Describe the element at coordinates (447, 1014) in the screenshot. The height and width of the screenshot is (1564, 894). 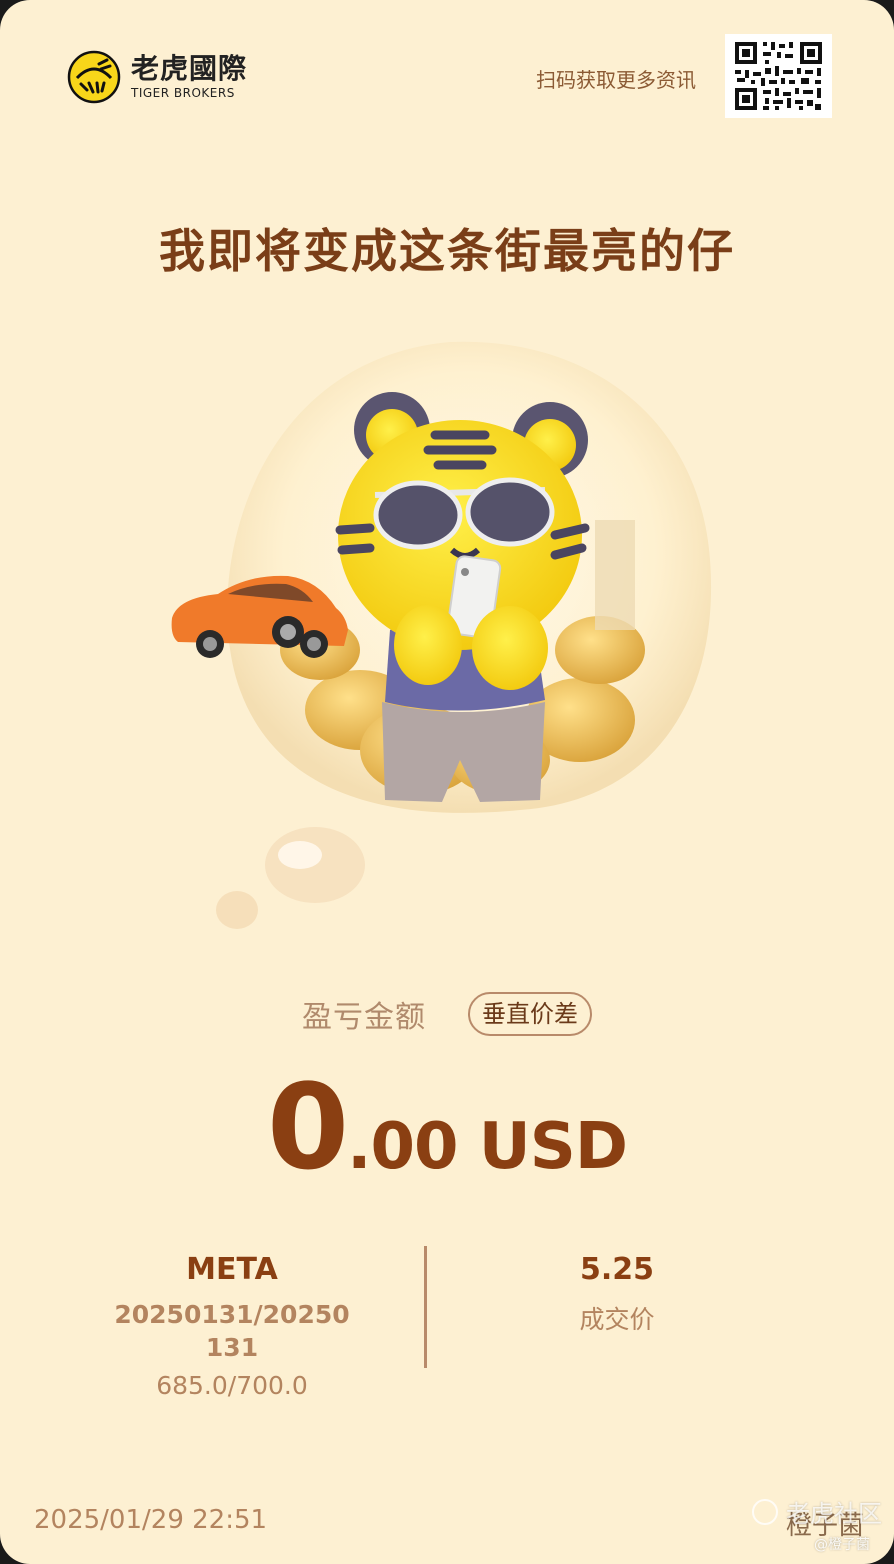
I see `pnl-header: 盈亏金额 垂直价差` at that location.